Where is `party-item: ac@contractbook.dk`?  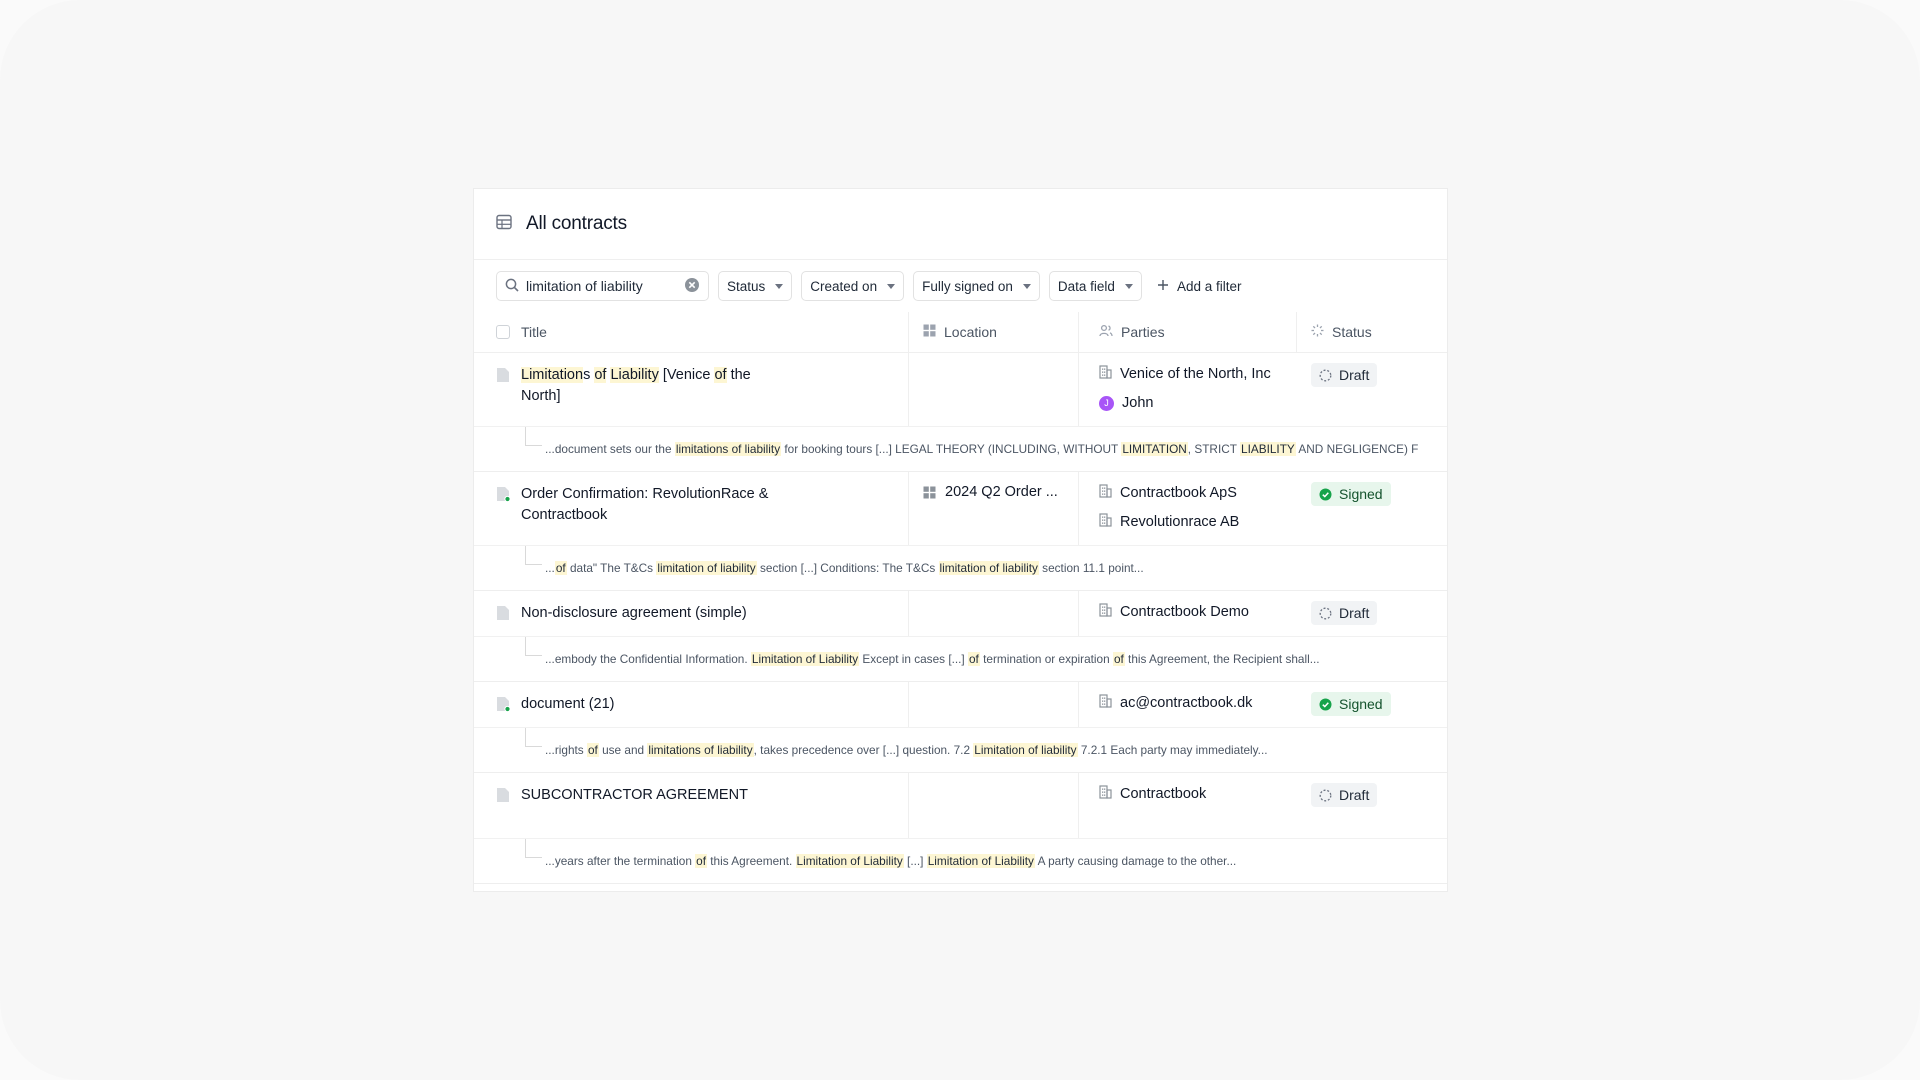
party-item: ac@contractbook.dk is located at coordinates (1197, 703).